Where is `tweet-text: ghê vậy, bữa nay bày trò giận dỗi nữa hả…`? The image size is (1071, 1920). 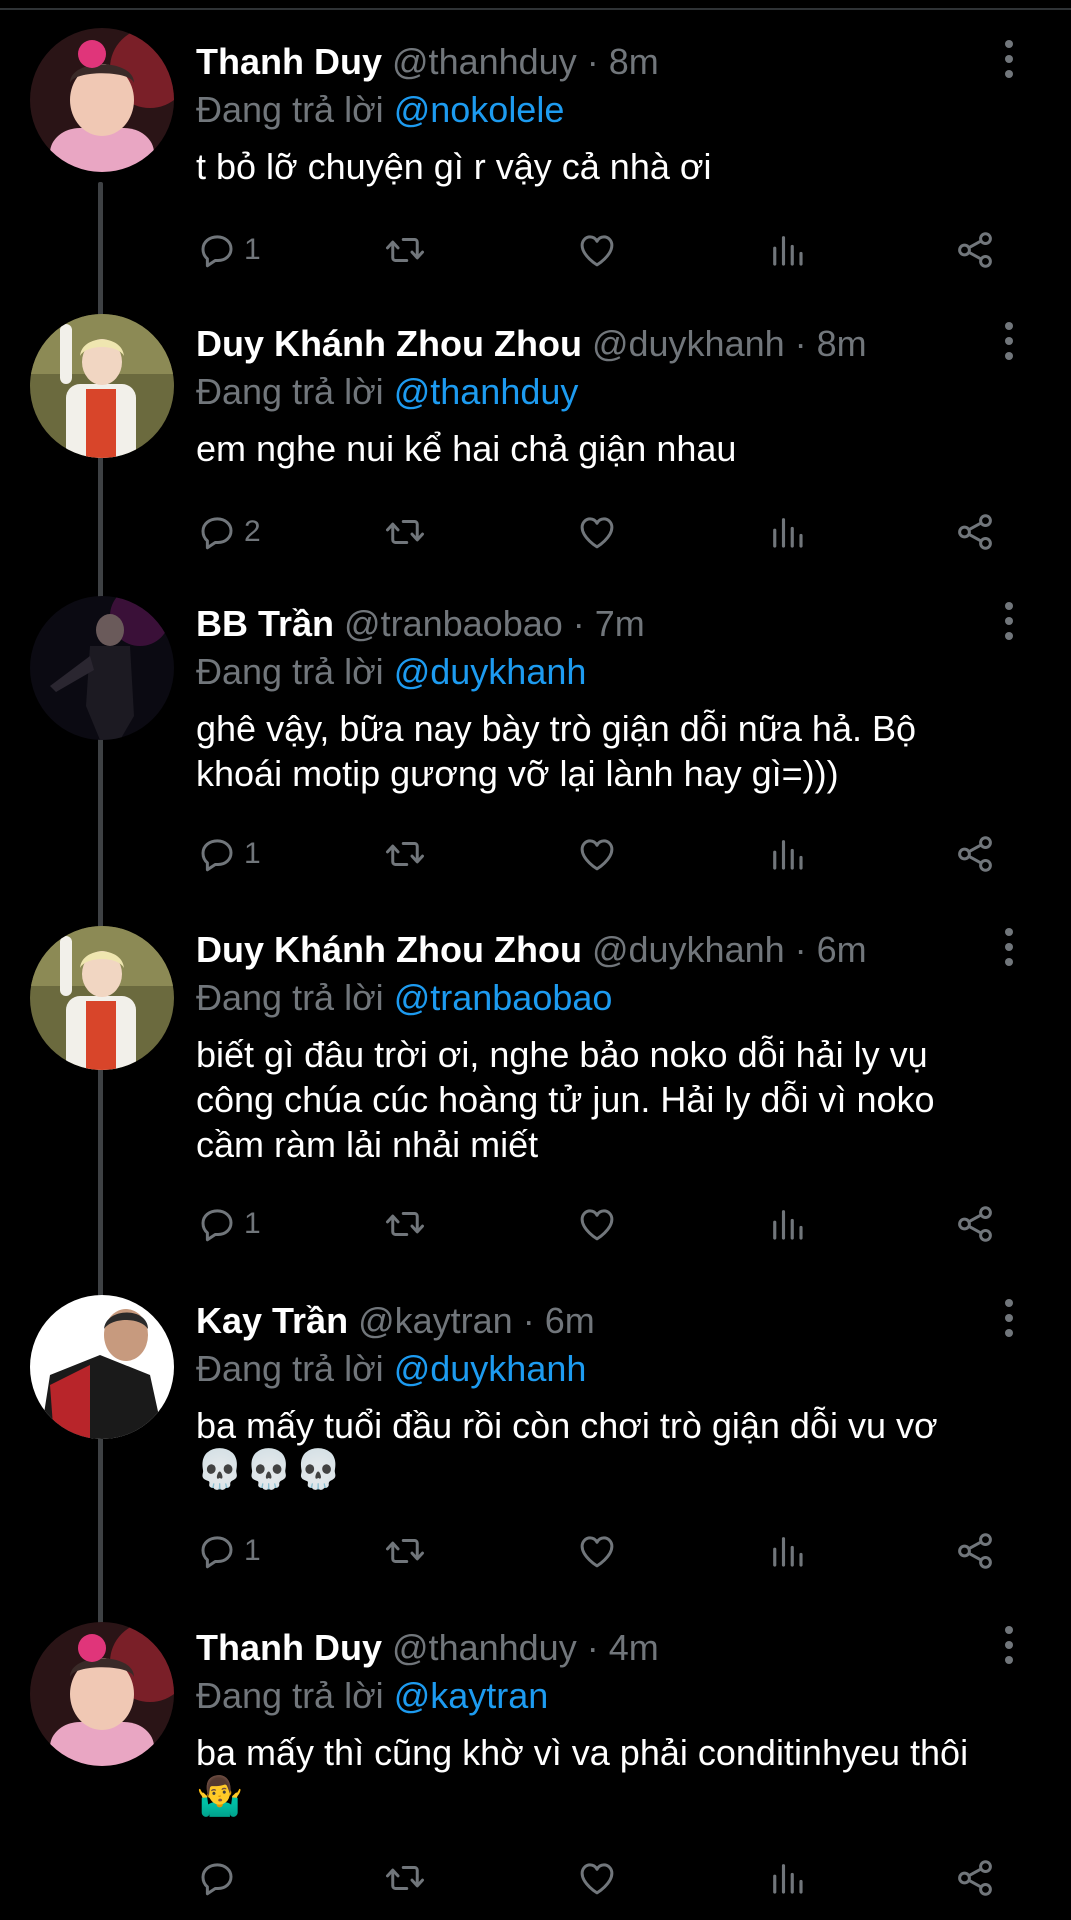
tweet-text: ghê vậy, bữa nay bày trò giận dỗi nữa hả… is located at coordinates (556, 751).